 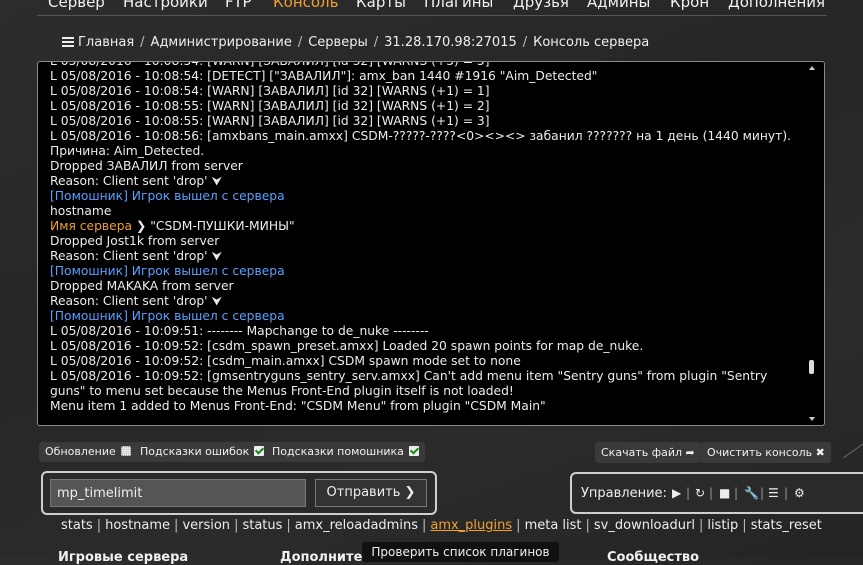 I want to click on quick-command-meta-list: meta list, so click(x=553, y=525).